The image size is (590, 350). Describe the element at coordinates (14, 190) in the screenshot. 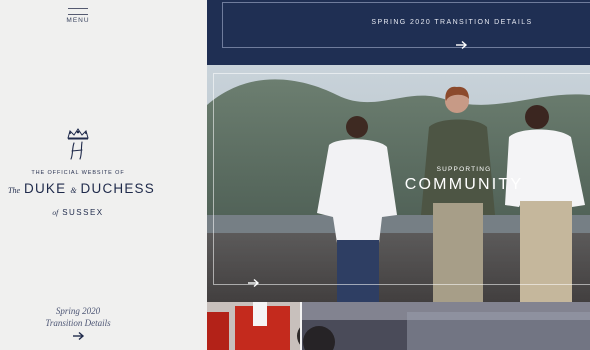

I see `title-prefix: The` at that location.